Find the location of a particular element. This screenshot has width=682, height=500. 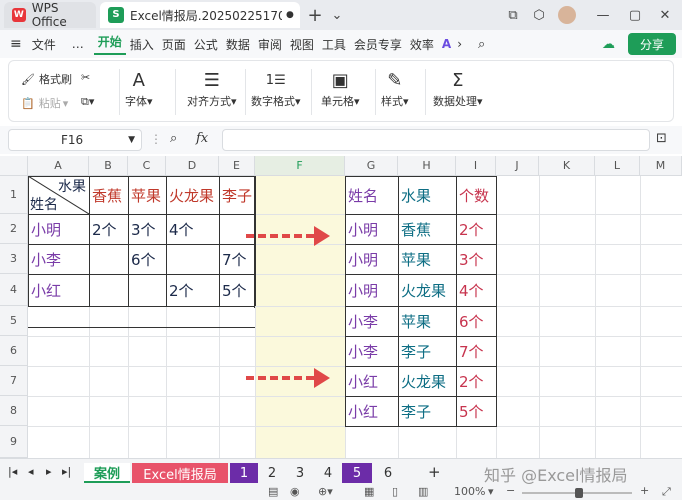

data-process-button: Σ 数据处理▾ is located at coordinates (458, 89).